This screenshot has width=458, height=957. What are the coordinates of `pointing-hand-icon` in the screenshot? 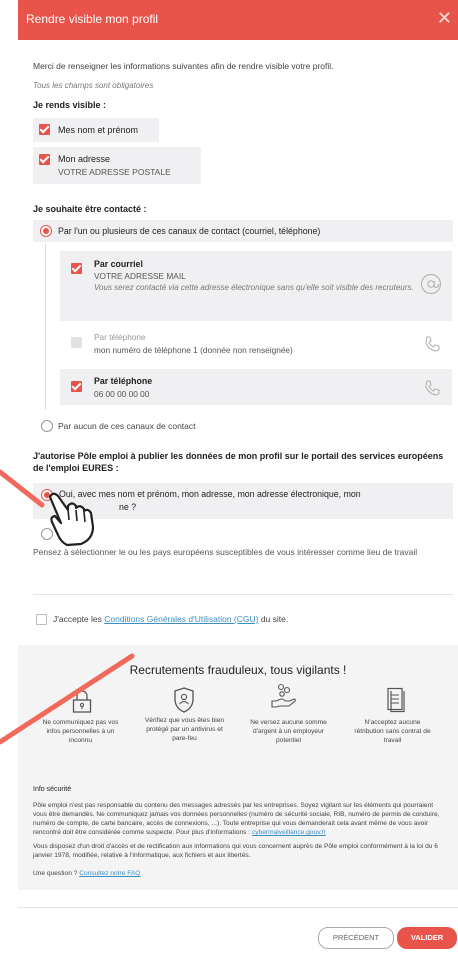 It's located at (71, 519).